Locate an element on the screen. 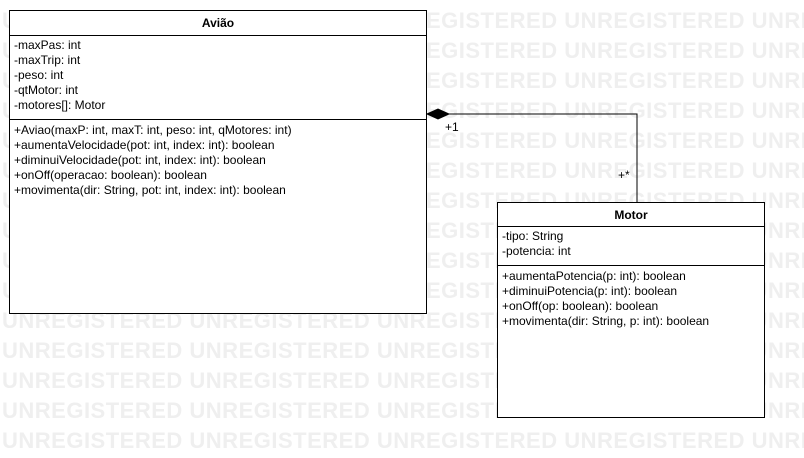 This screenshot has width=804, height=458. class-attribute: -peso: int is located at coordinates (39, 75).